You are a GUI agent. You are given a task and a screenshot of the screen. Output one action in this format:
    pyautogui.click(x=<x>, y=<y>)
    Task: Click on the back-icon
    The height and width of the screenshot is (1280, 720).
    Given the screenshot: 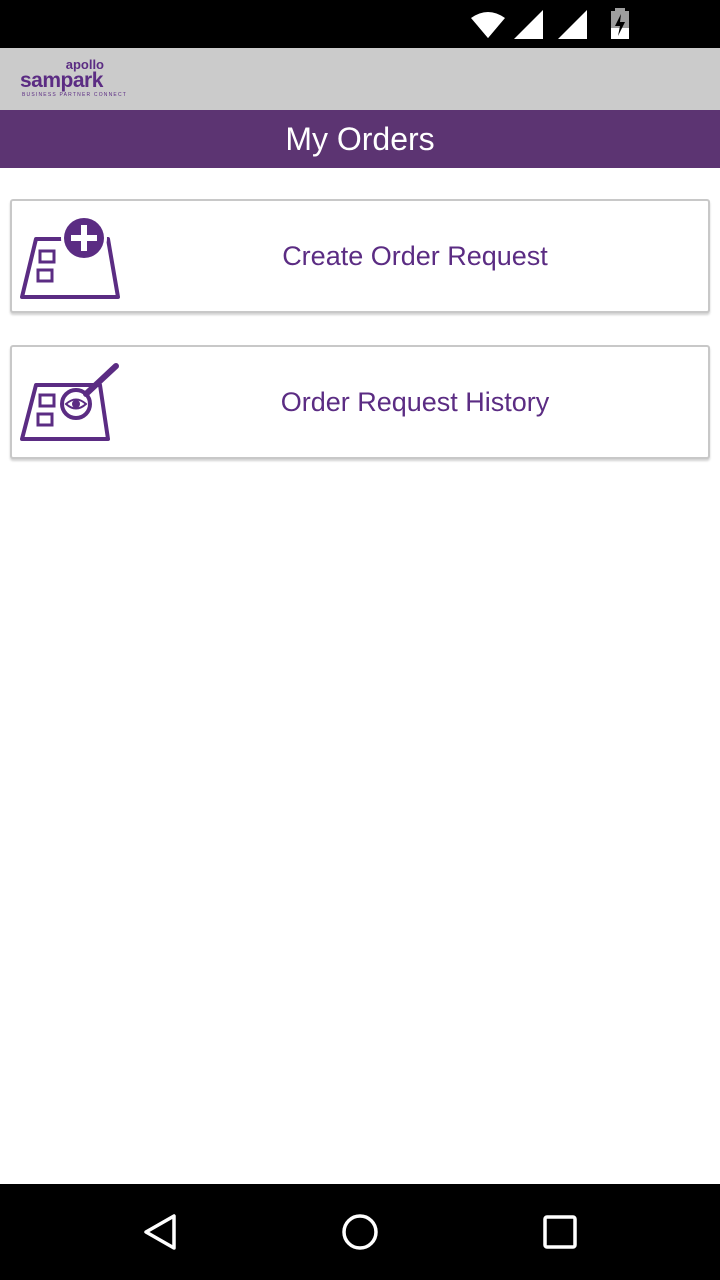 What is the action you would take?
    pyautogui.click(x=160, y=1232)
    